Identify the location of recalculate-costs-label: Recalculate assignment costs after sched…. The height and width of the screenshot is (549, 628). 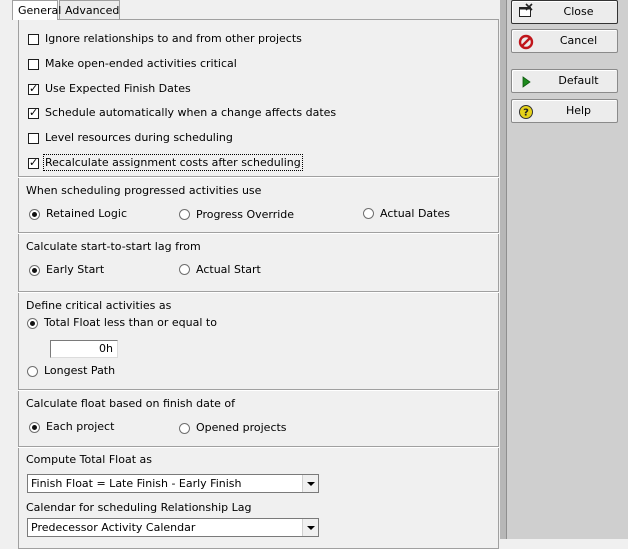
(173, 162).